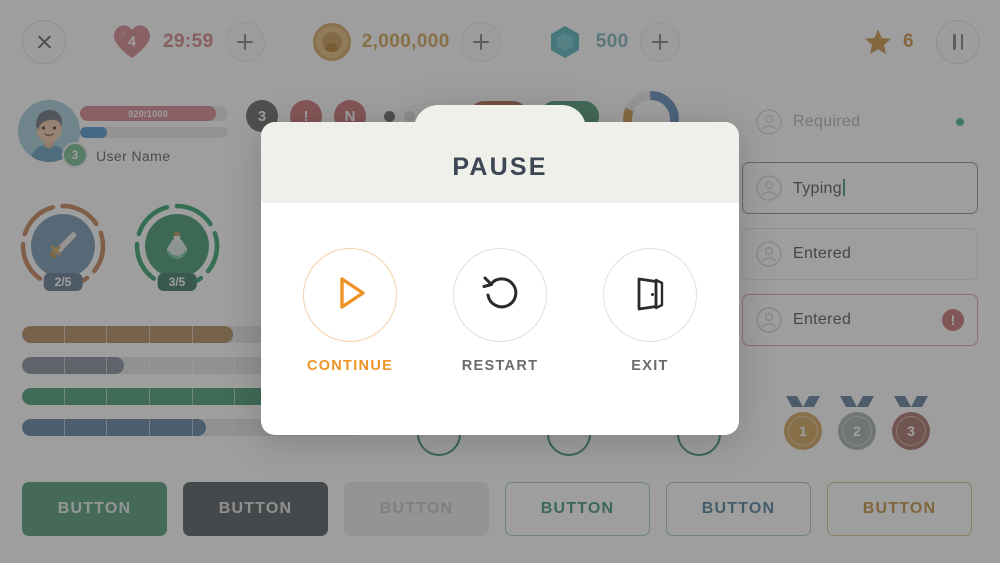  What do you see at coordinates (500, 295) in the screenshot?
I see `restart-icon` at bounding box center [500, 295].